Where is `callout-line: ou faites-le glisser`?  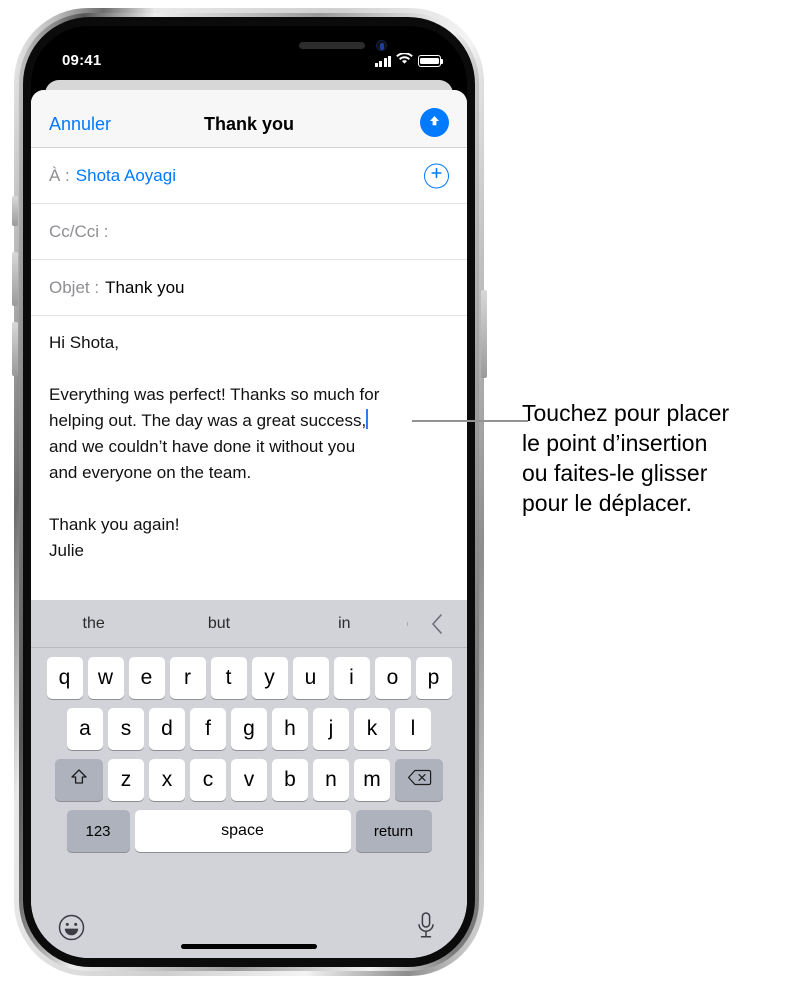
callout-line: ou faites-le glisser is located at coordinates (615, 473).